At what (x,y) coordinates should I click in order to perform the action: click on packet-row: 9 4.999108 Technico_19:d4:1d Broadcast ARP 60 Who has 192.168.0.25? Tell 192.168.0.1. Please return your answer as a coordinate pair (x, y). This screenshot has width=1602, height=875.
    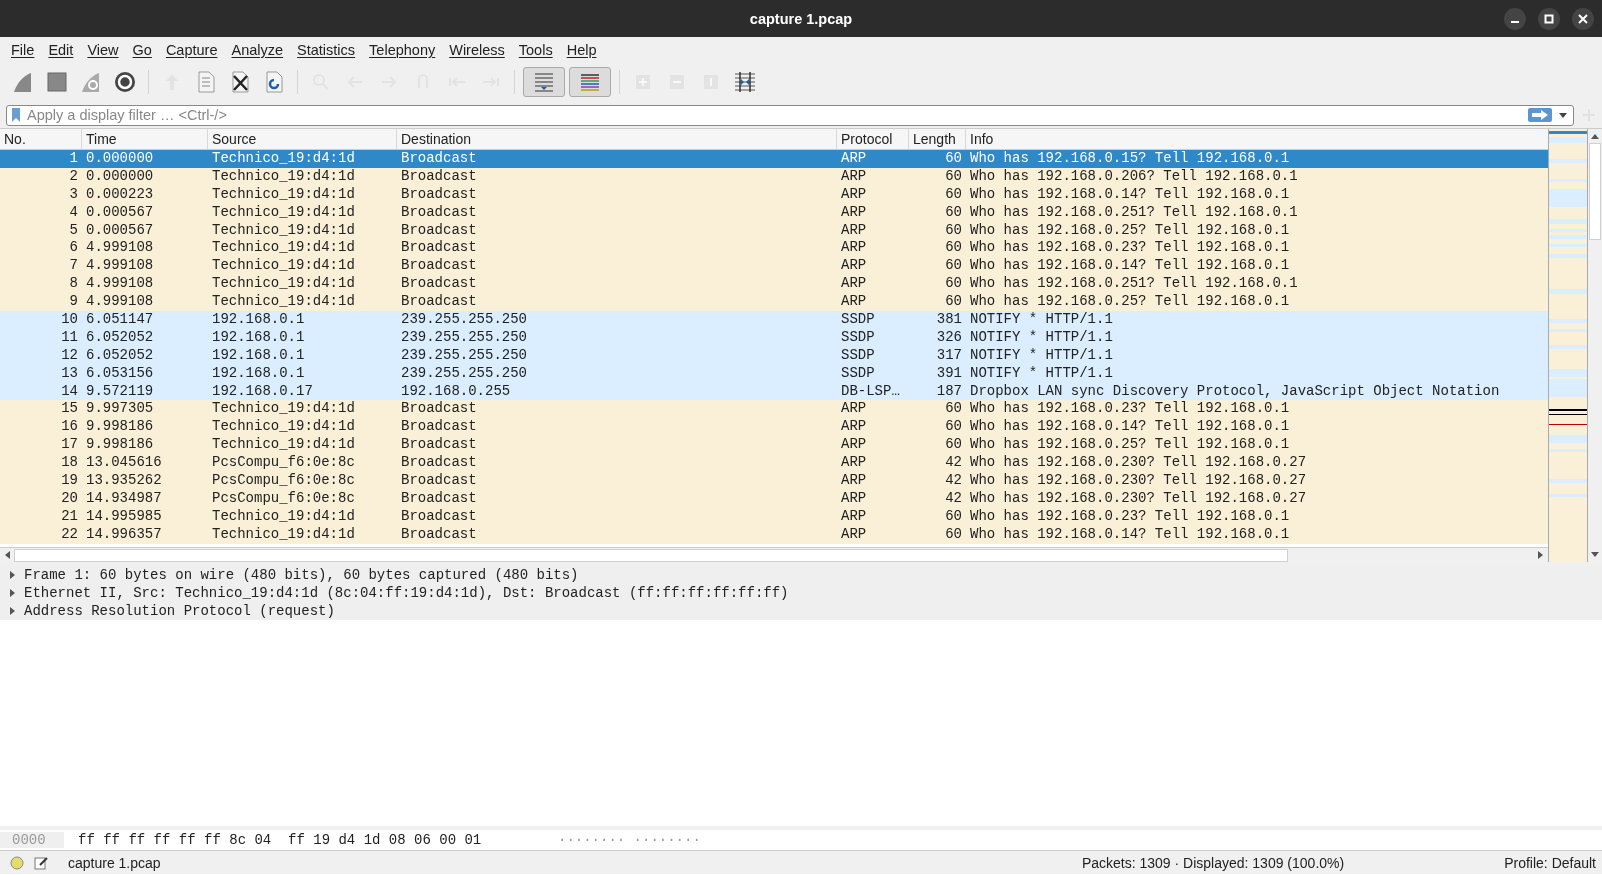
    Looking at the image, I should click on (774, 302).